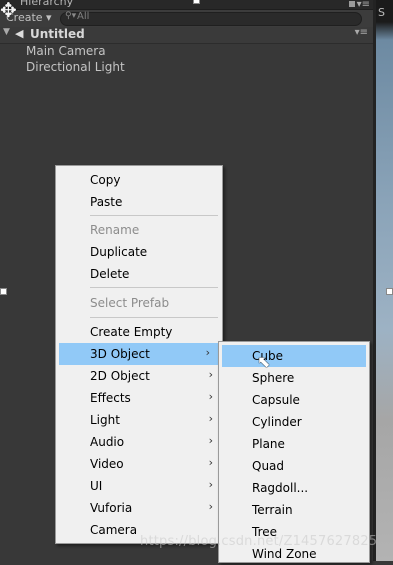  Describe the element at coordinates (139, 508) in the screenshot. I see `menu-item-vuforia: Vuforia ›` at that location.